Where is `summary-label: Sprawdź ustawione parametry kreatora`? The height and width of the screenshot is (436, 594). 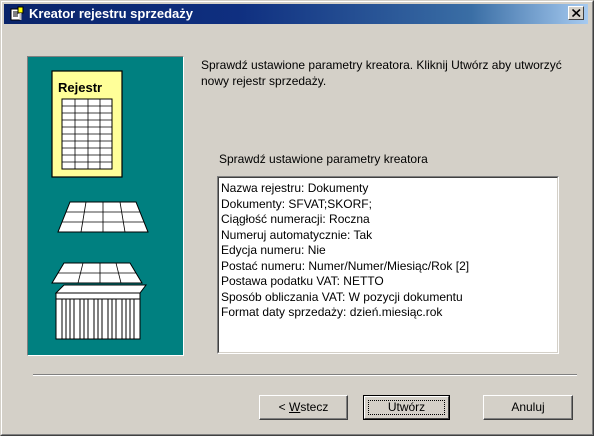 summary-label: Sprawdź ustawione parametry kreatora is located at coordinates (323, 159).